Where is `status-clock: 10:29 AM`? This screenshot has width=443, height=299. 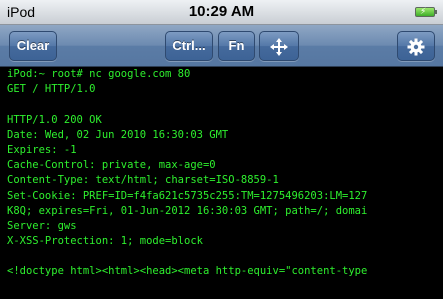
status-clock: 10:29 AM is located at coordinates (221, 11).